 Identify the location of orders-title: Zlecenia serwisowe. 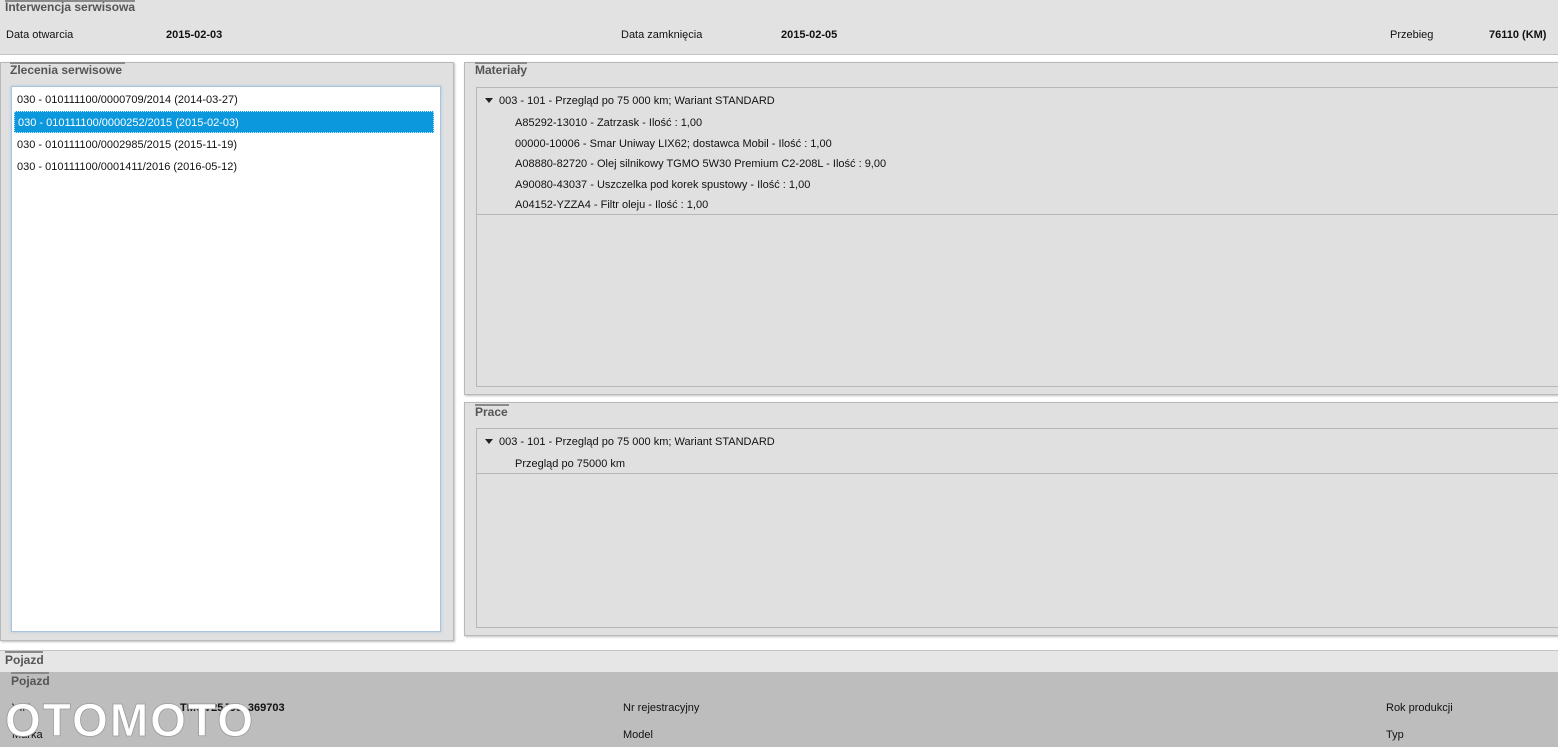
(66, 70).